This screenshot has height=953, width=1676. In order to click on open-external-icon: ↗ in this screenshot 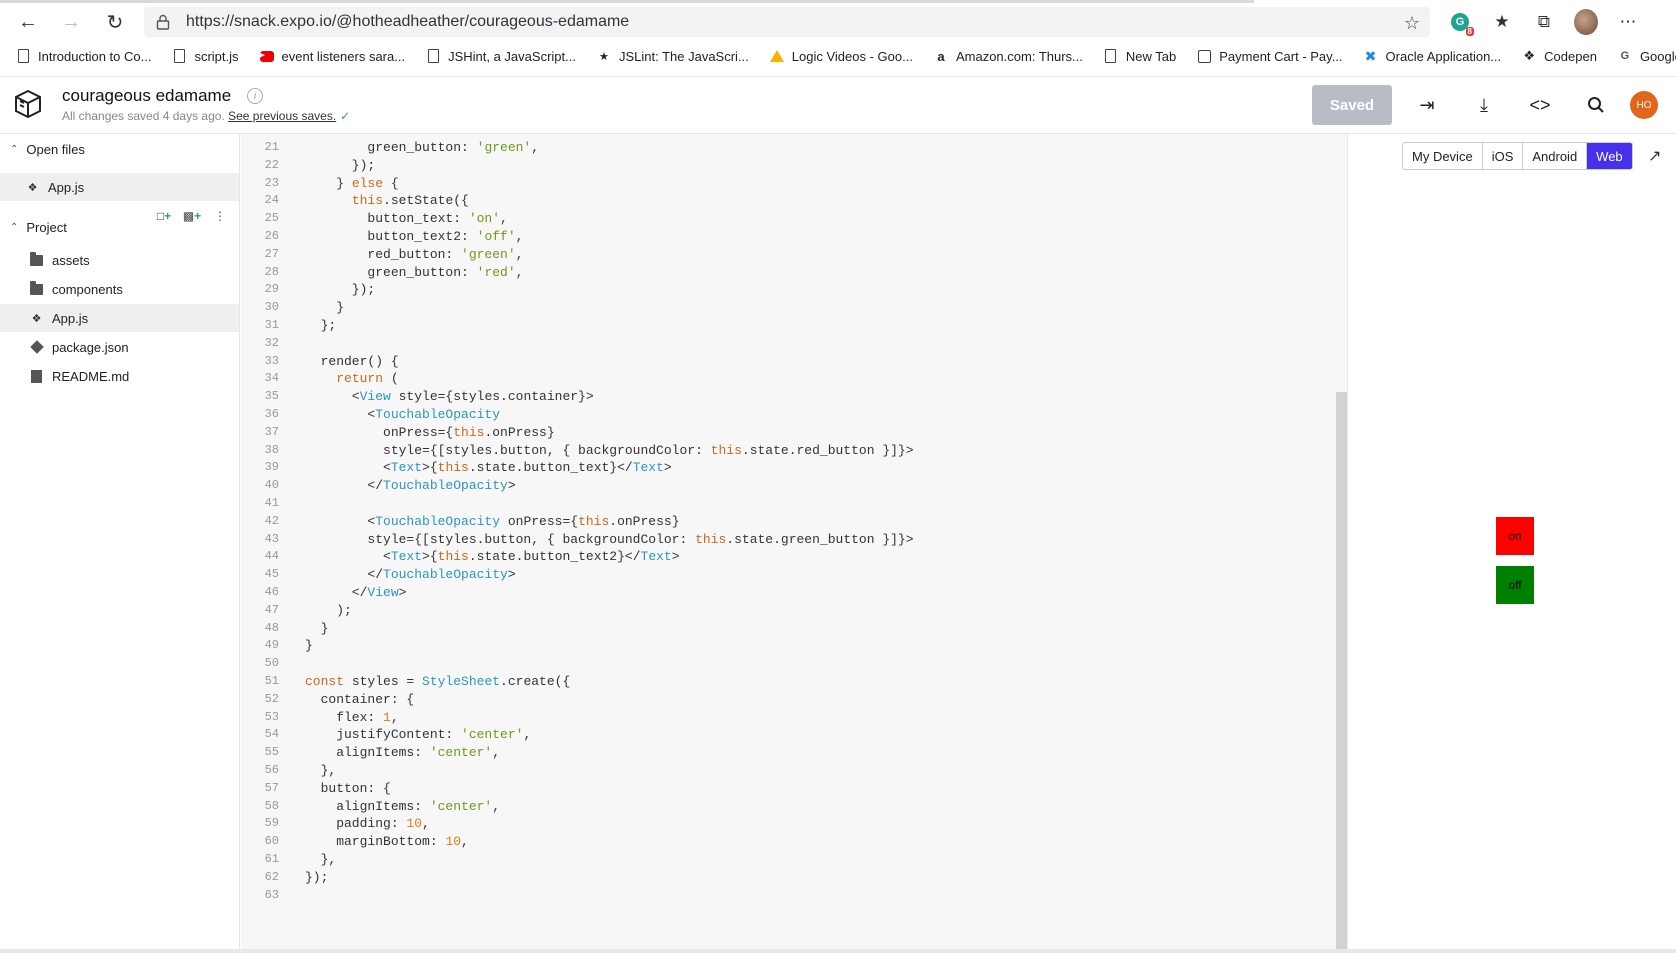, I will do `click(1654, 156)`.